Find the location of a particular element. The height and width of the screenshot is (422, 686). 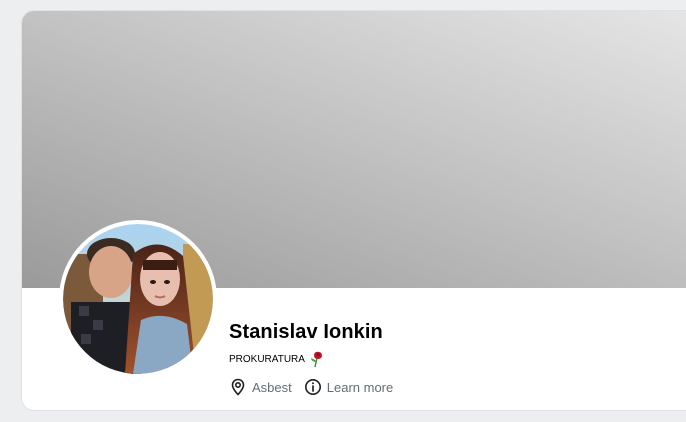

avatar-photo is located at coordinates (138, 299).